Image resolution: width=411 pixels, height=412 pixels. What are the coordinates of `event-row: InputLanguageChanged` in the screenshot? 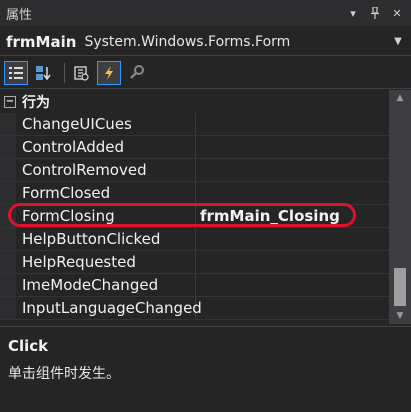 It's located at (194, 308).